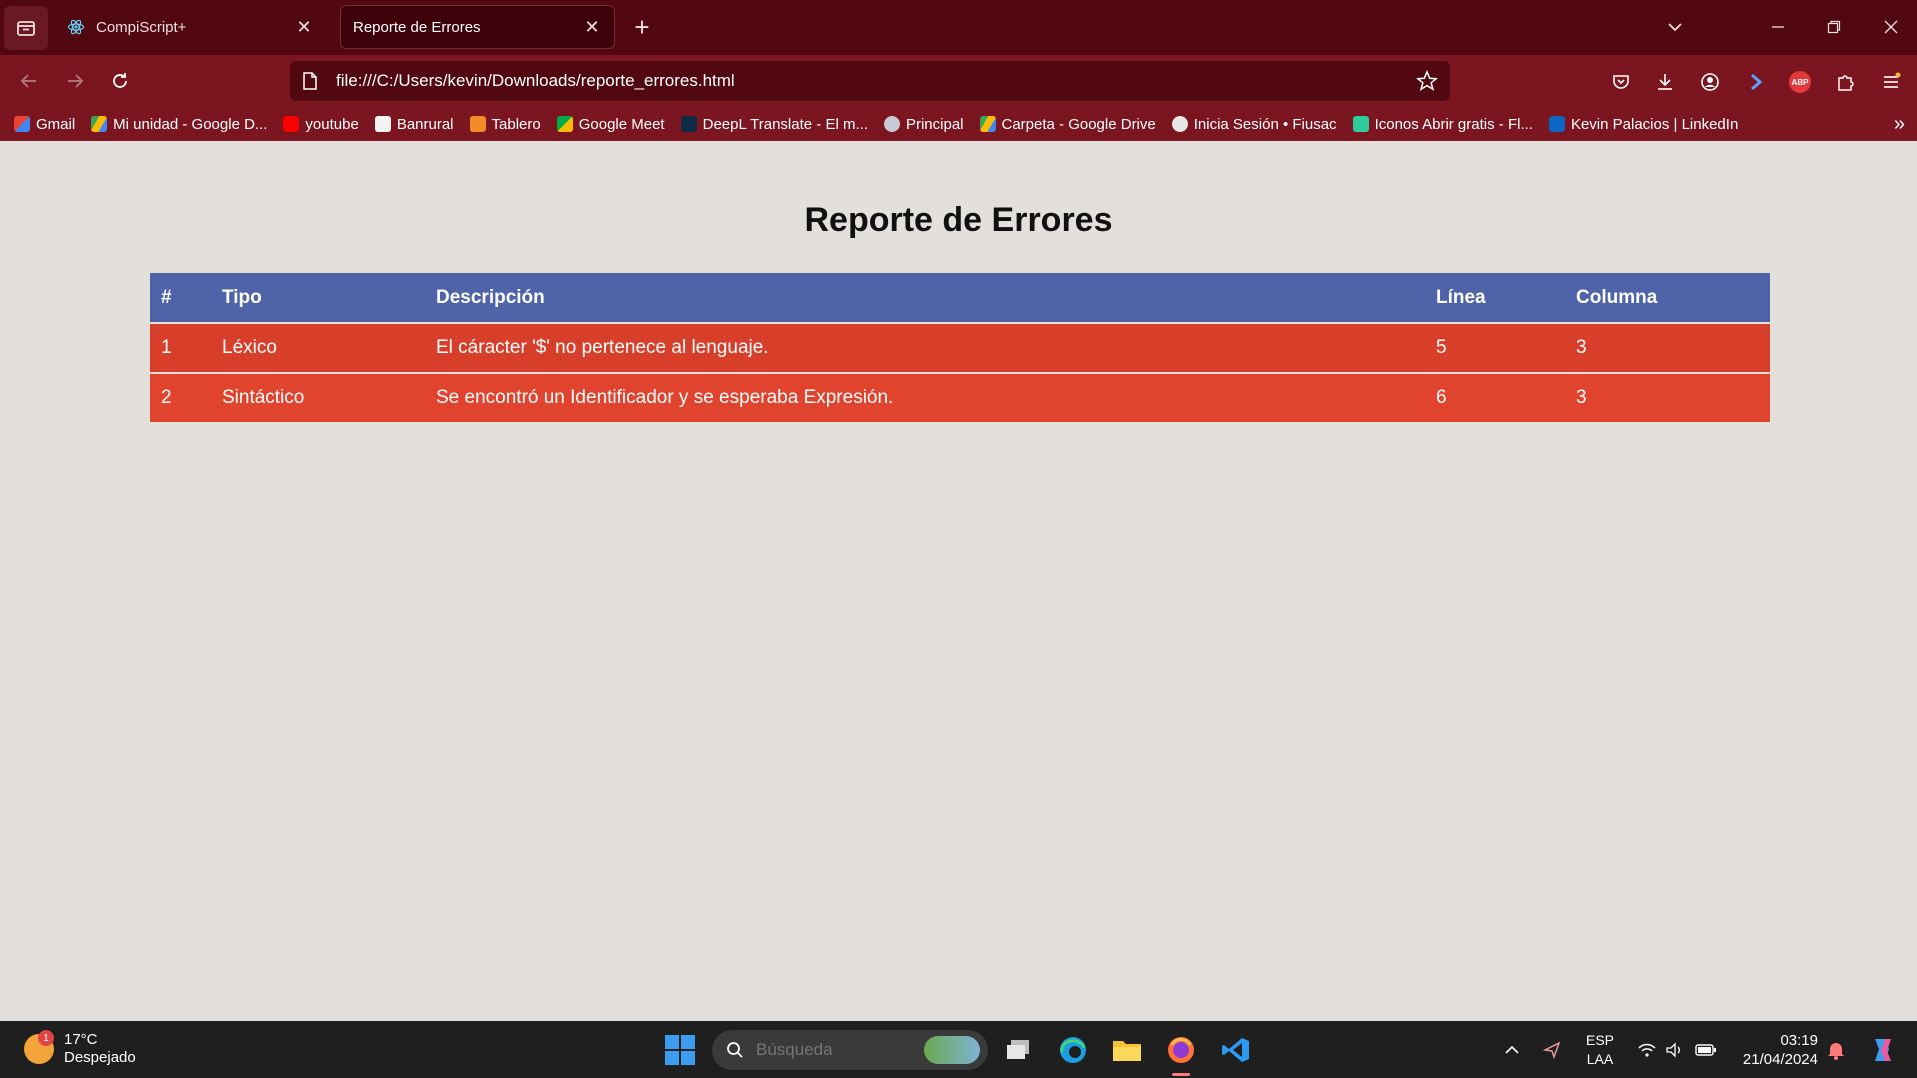 This screenshot has height=1078, width=1917. What do you see at coordinates (1621, 82) in the screenshot?
I see `pocket-icon` at bounding box center [1621, 82].